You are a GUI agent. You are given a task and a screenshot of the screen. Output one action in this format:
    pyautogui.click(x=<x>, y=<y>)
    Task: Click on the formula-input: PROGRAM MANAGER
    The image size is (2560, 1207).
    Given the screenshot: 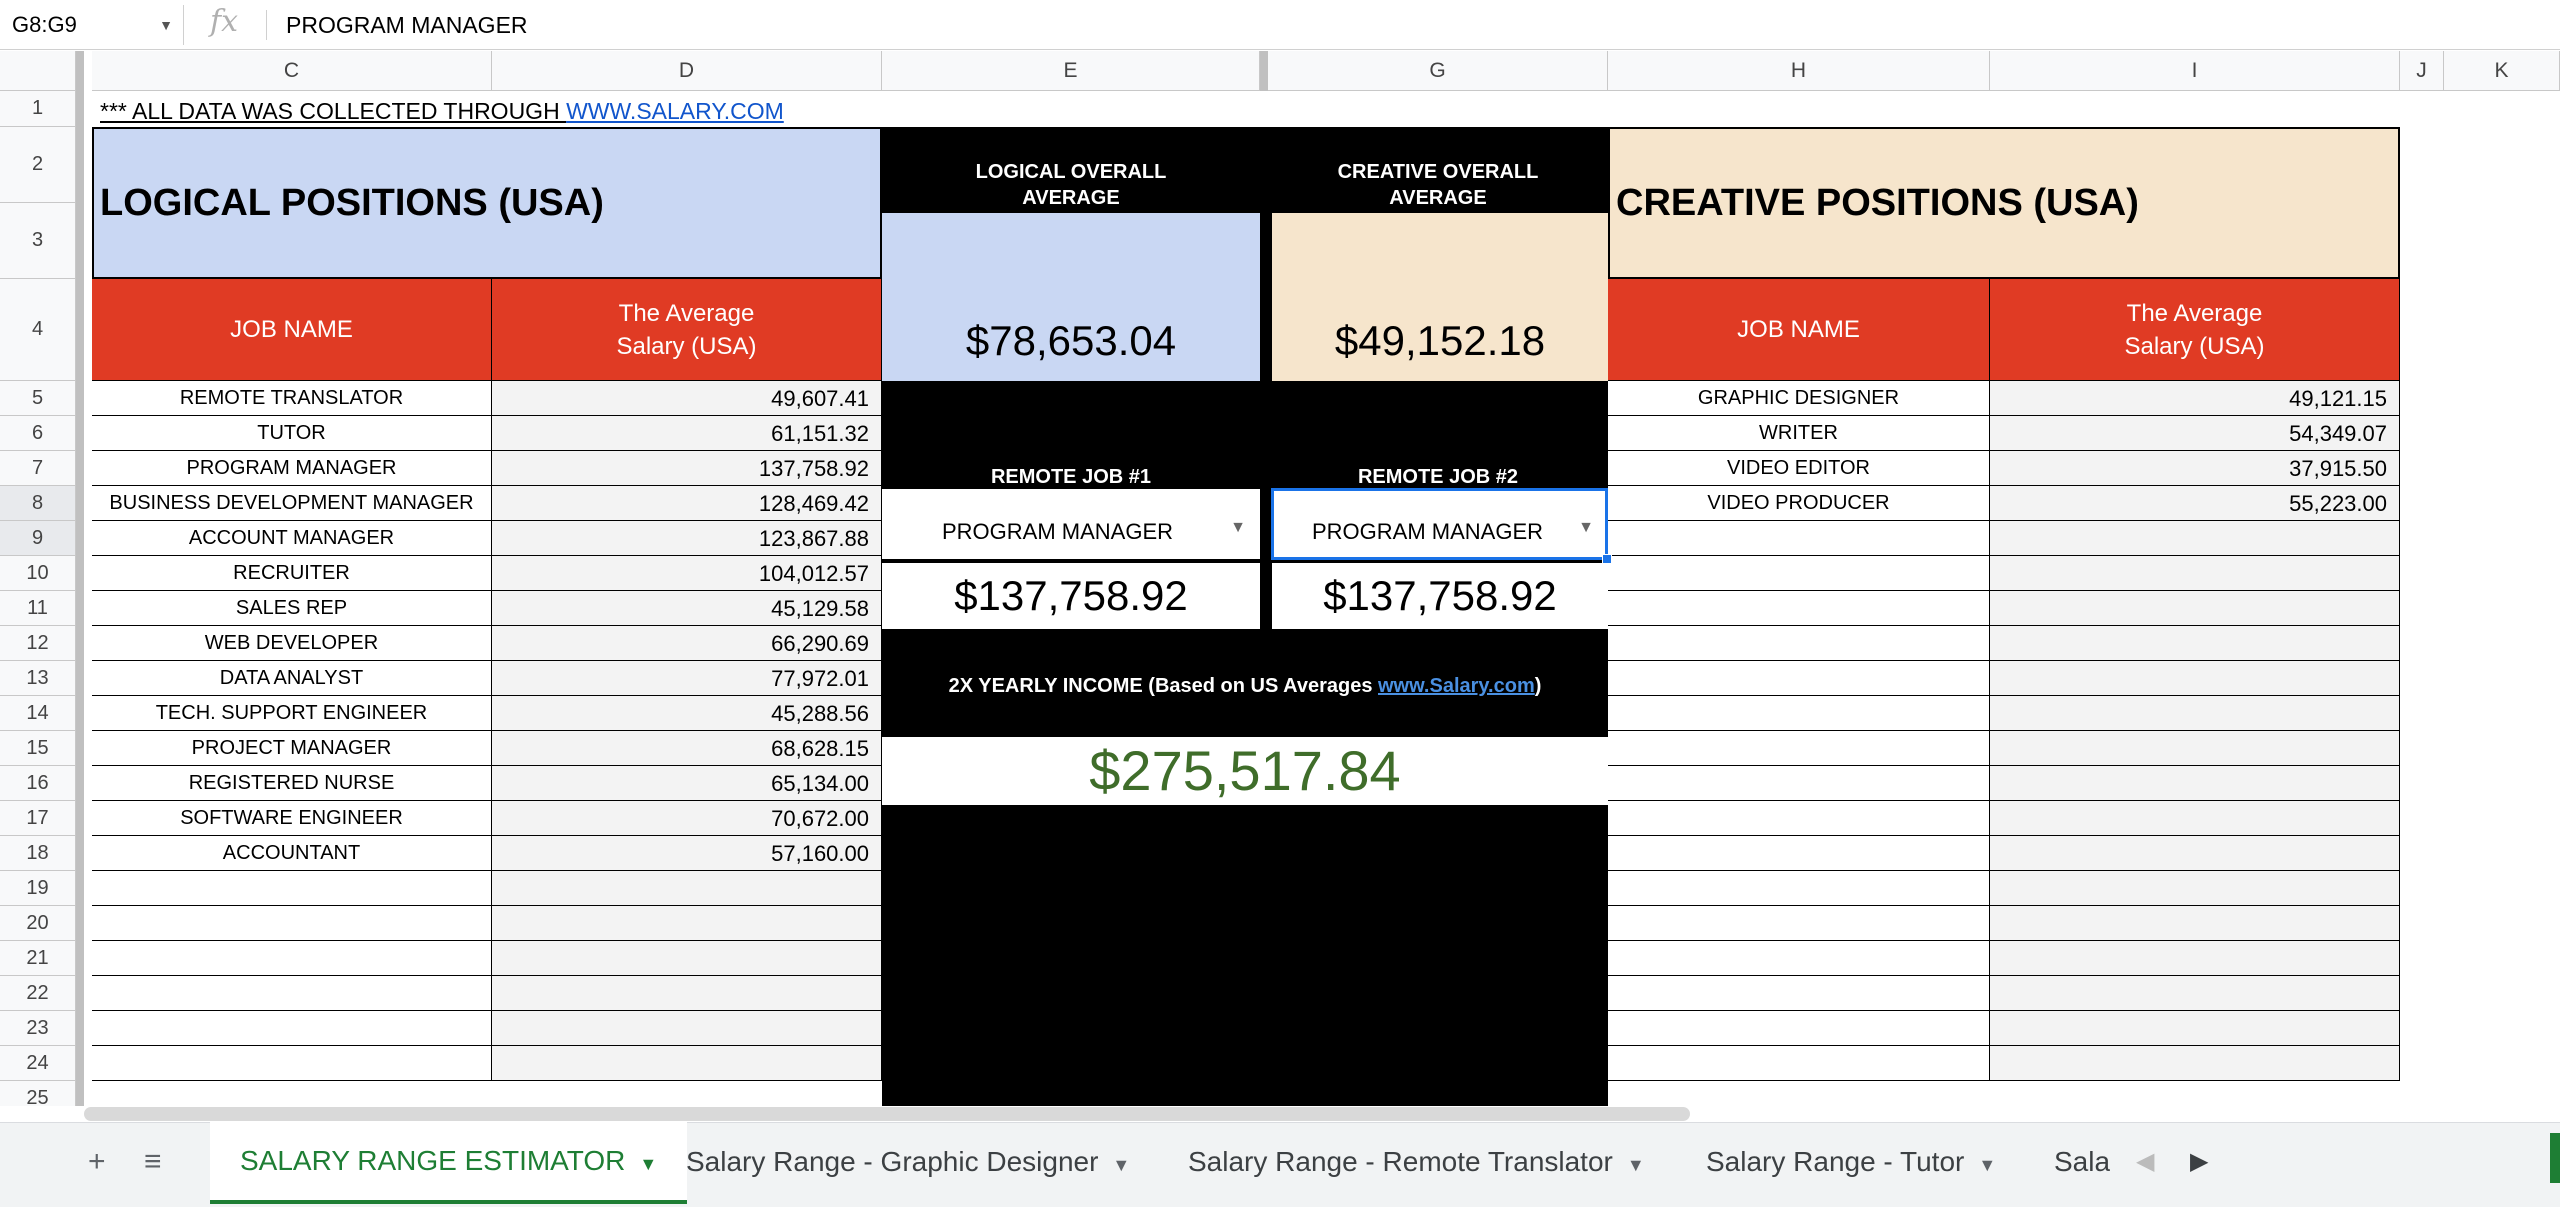 What is the action you would take?
    pyautogui.click(x=407, y=25)
    